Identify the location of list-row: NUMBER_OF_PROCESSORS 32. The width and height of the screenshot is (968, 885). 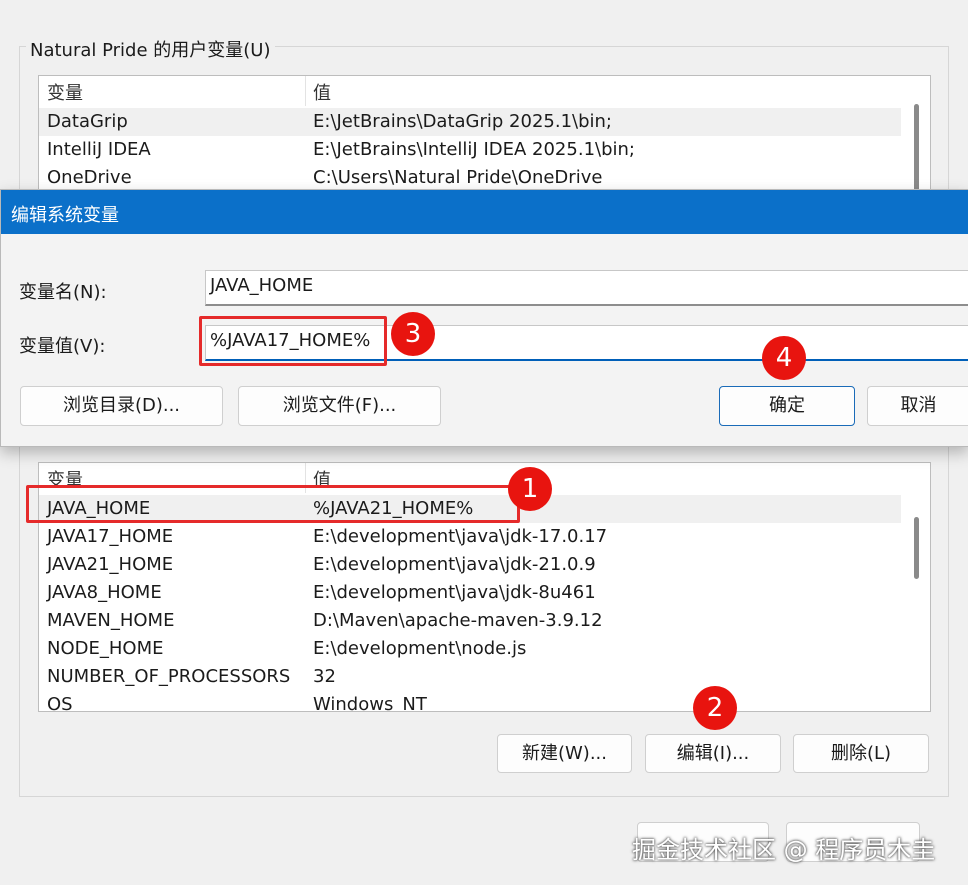
(470, 677).